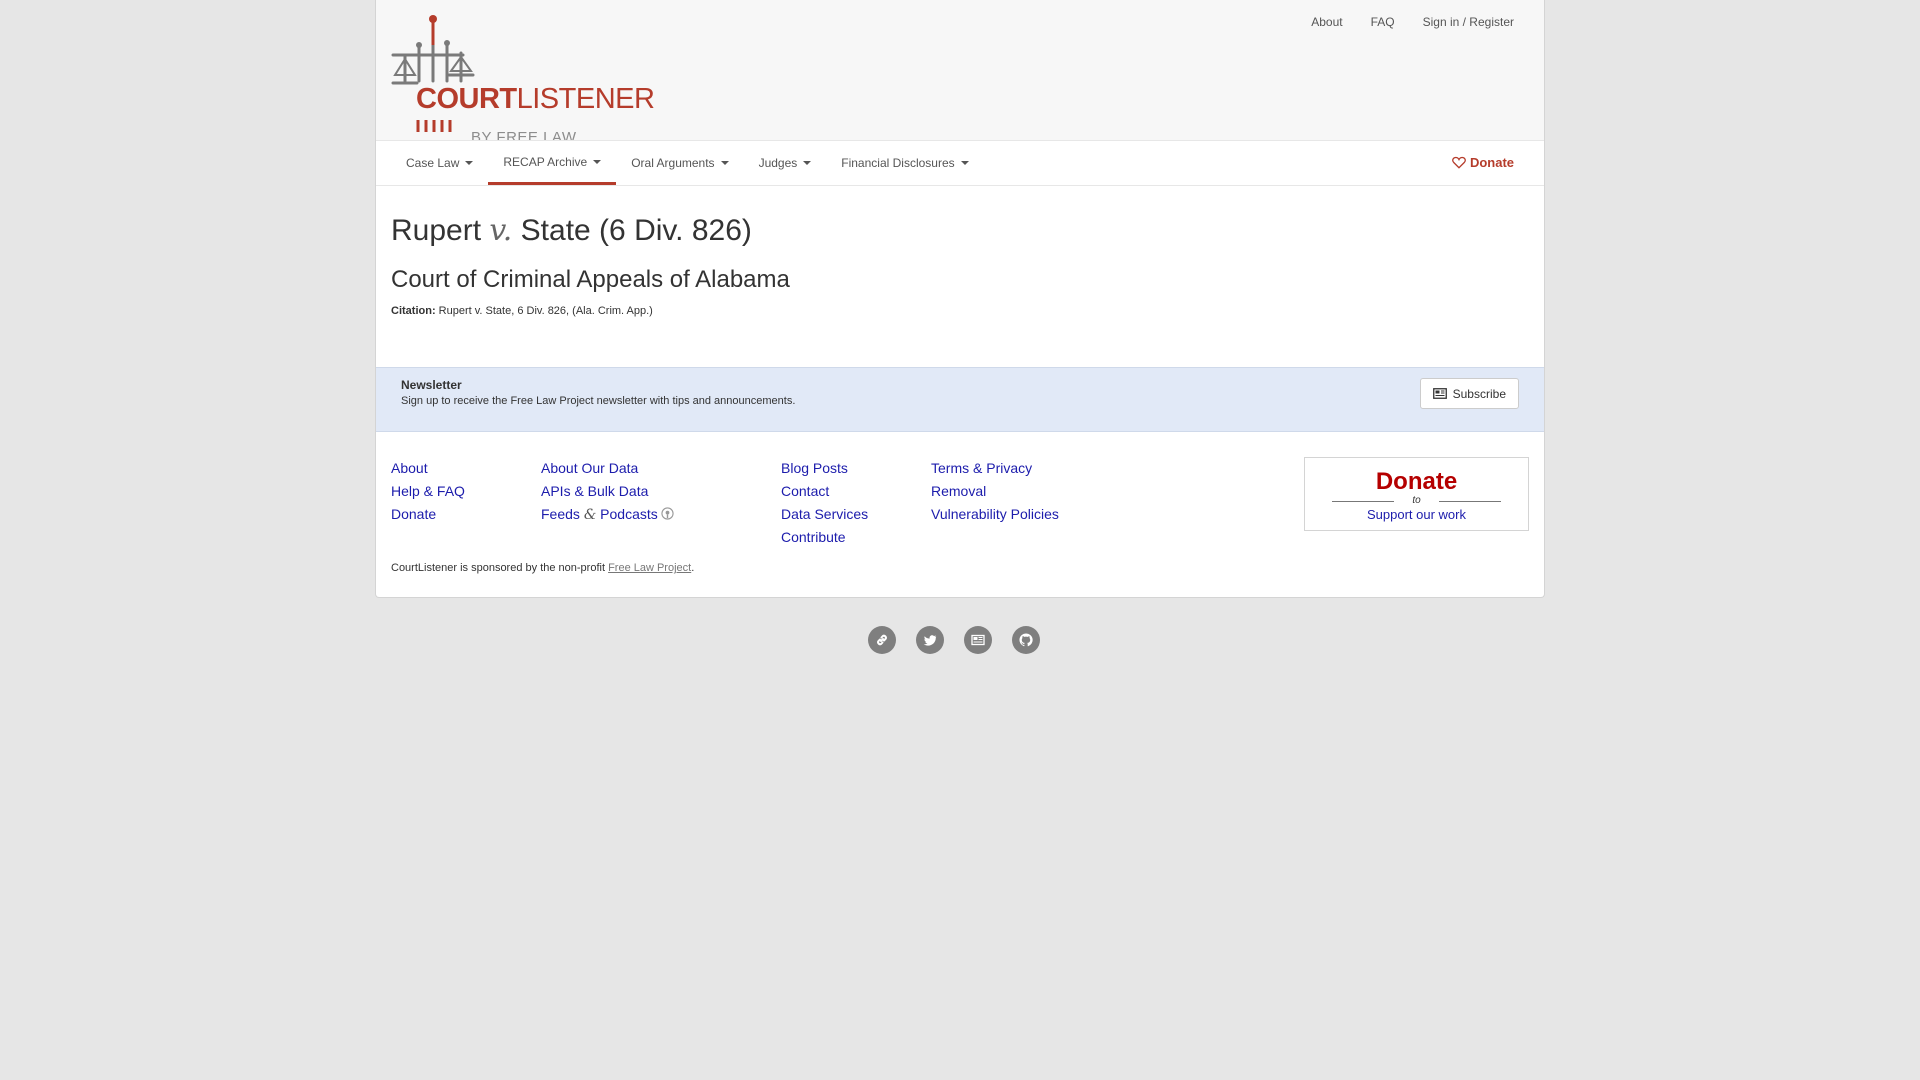 The width and height of the screenshot is (1920, 1080). I want to click on twitter-icon, so click(930, 640).